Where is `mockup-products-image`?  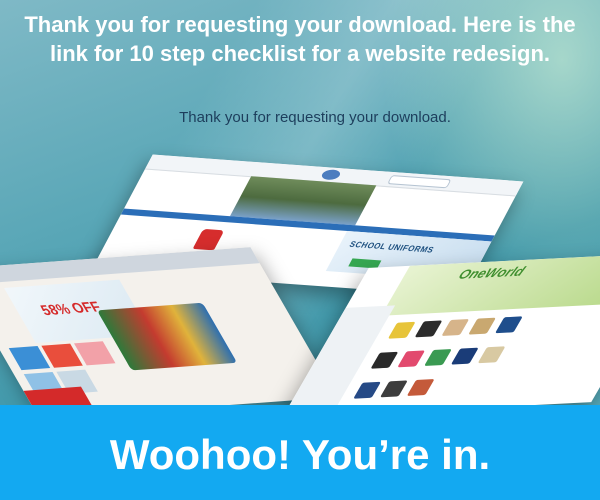 mockup-products-image is located at coordinates (167, 336).